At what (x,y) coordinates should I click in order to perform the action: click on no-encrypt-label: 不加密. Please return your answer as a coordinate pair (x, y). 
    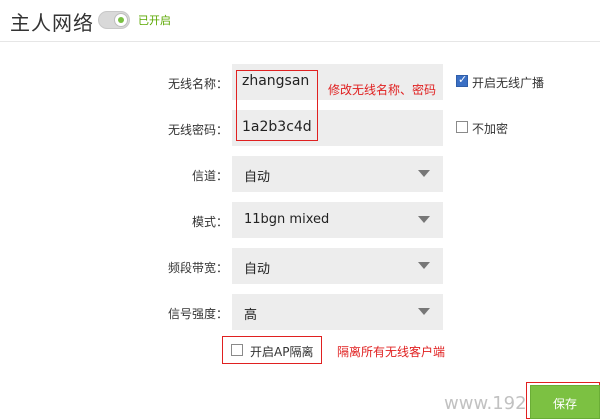
    Looking at the image, I should click on (490, 129).